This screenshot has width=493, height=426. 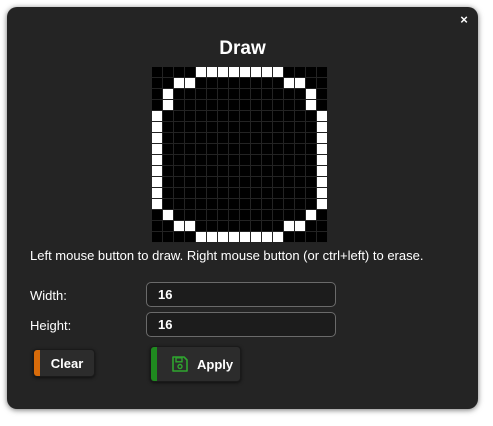 I want to click on apply-button: Apply, so click(x=195, y=364).